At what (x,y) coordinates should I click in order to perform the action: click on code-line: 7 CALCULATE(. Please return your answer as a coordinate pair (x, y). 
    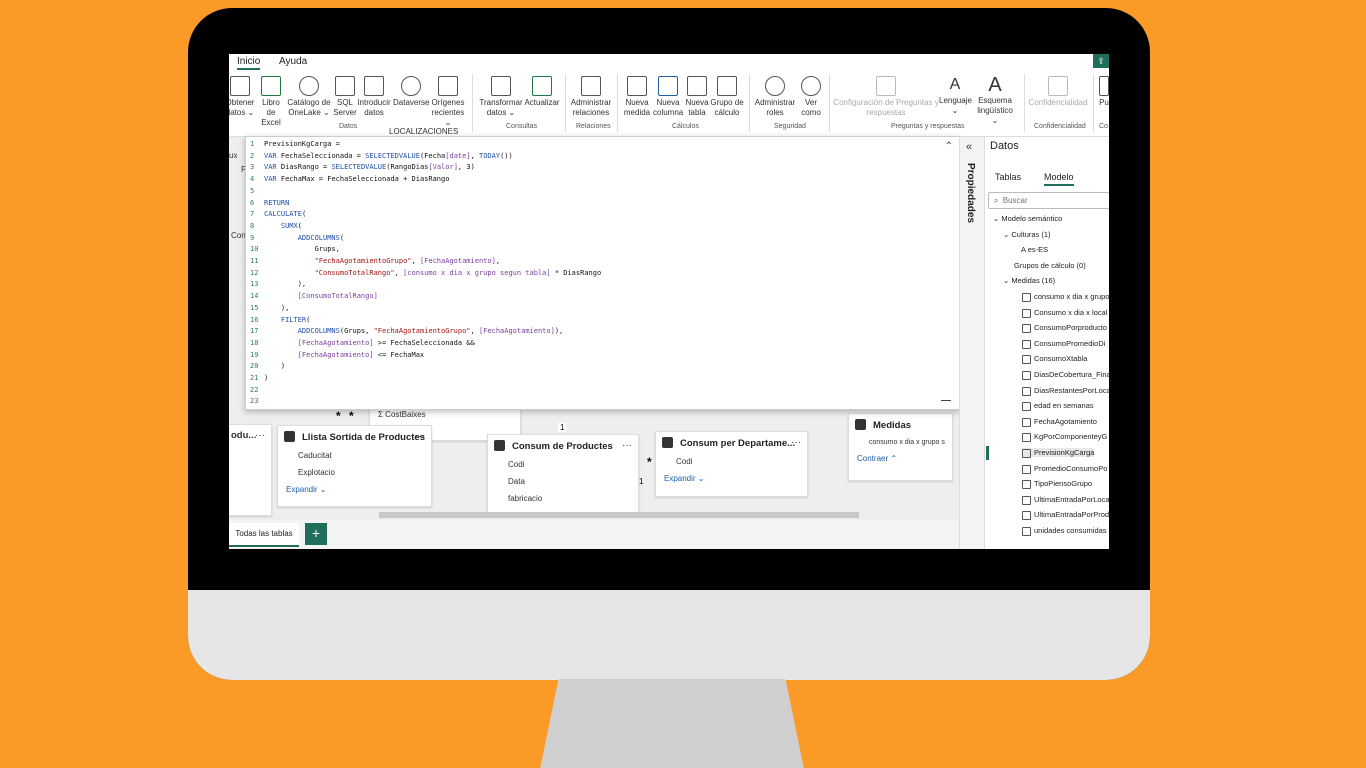
    Looking at the image, I should click on (425, 215).